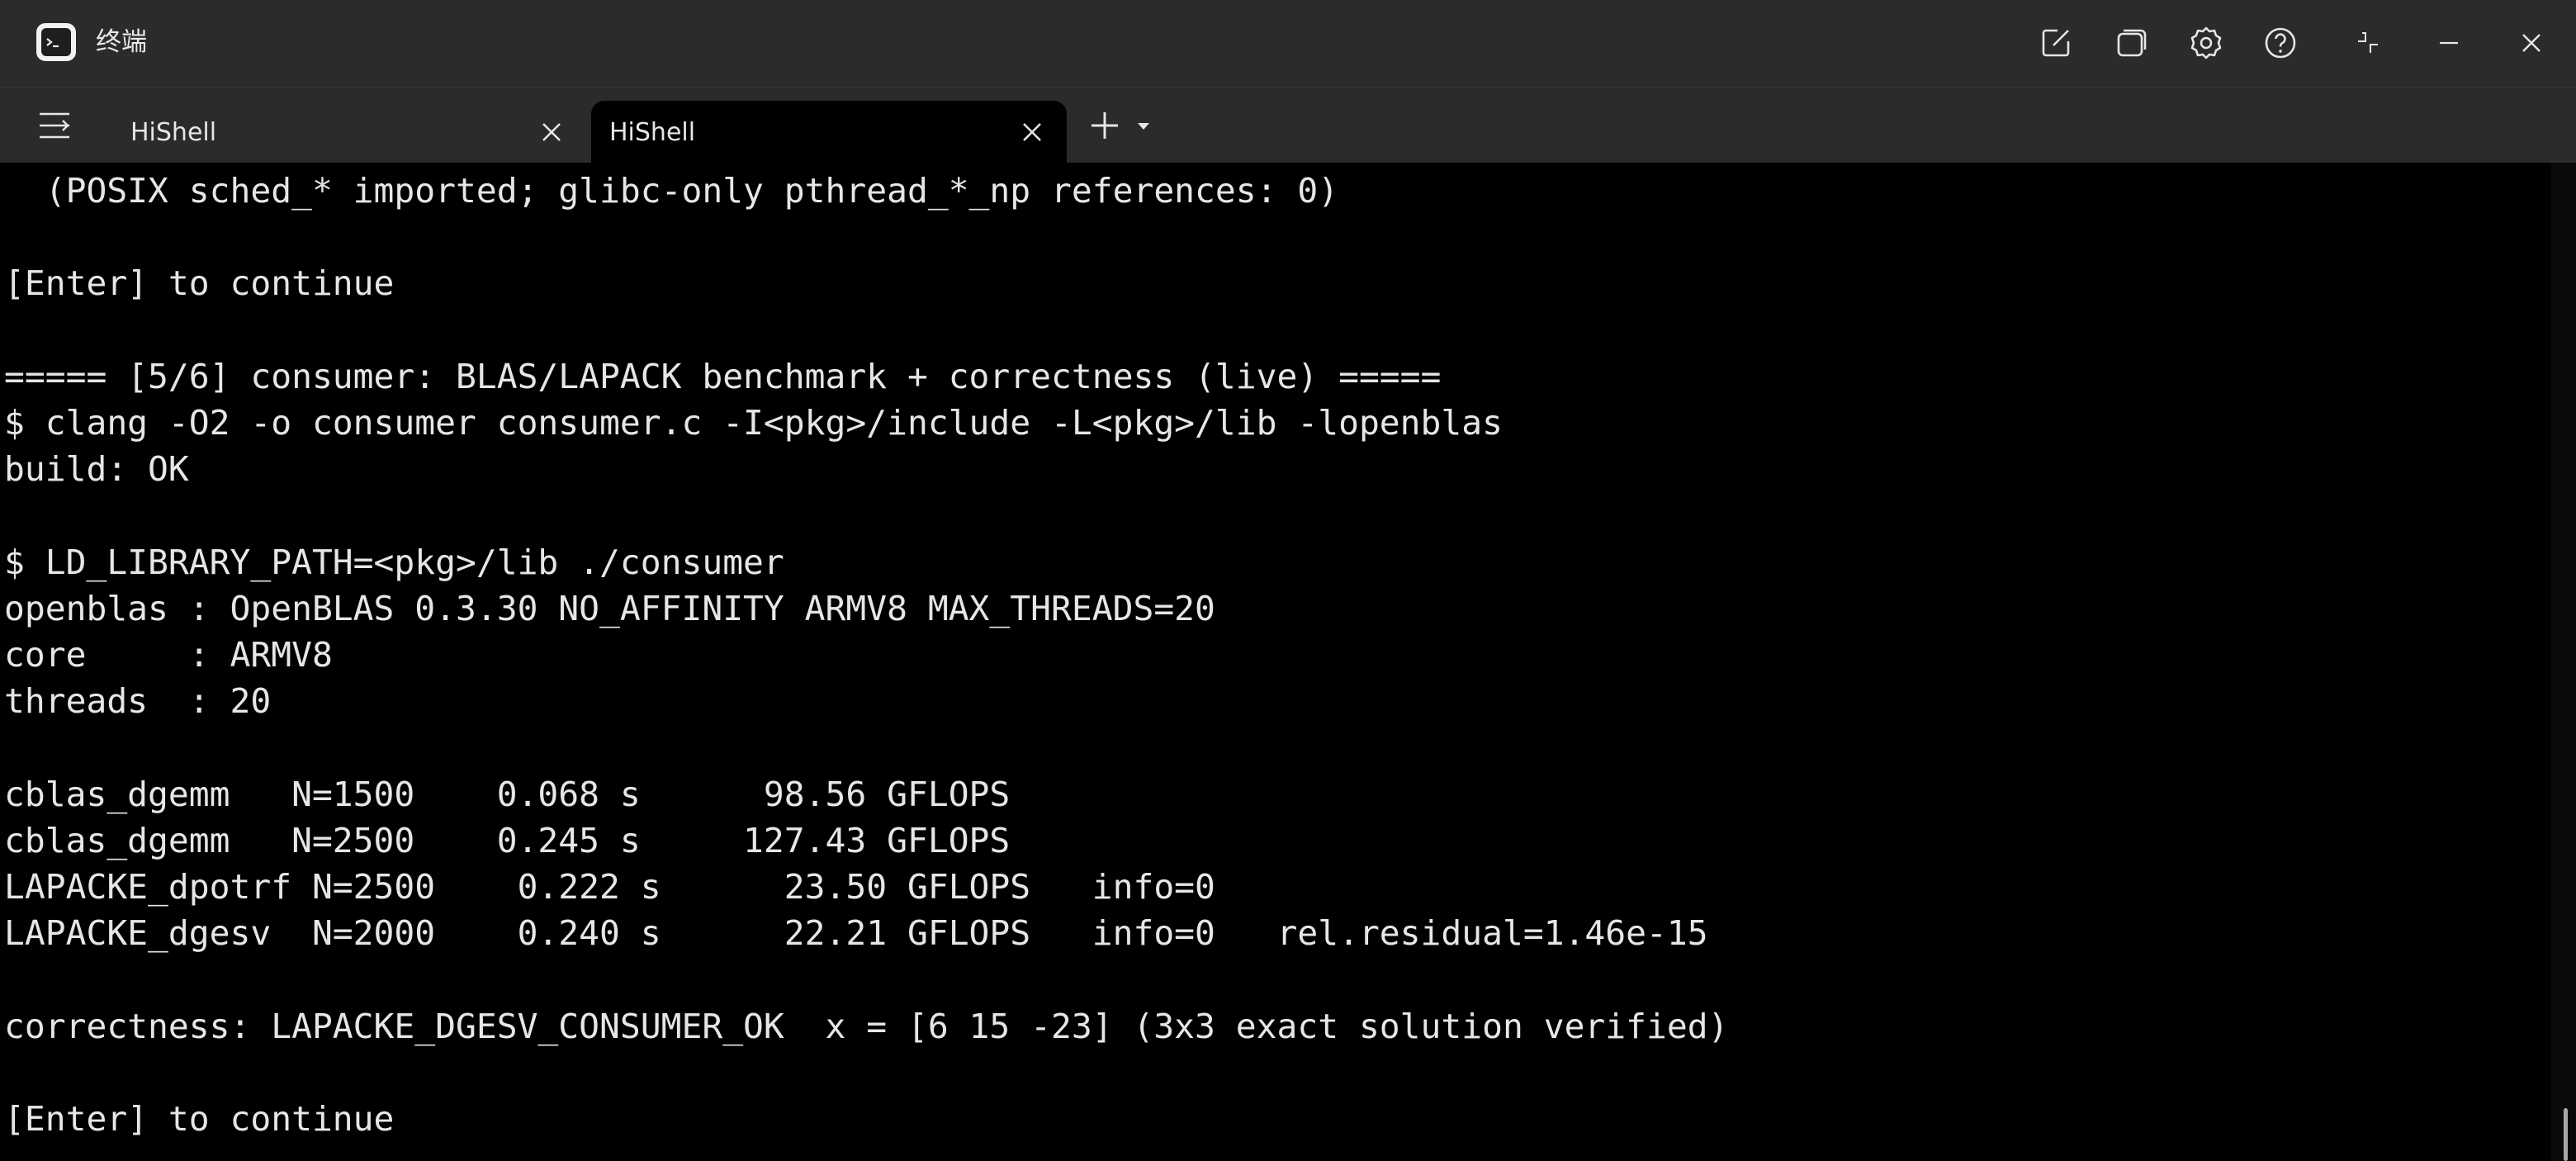 The image size is (2576, 1161). I want to click on multi-window-icon, so click(2132, 43).